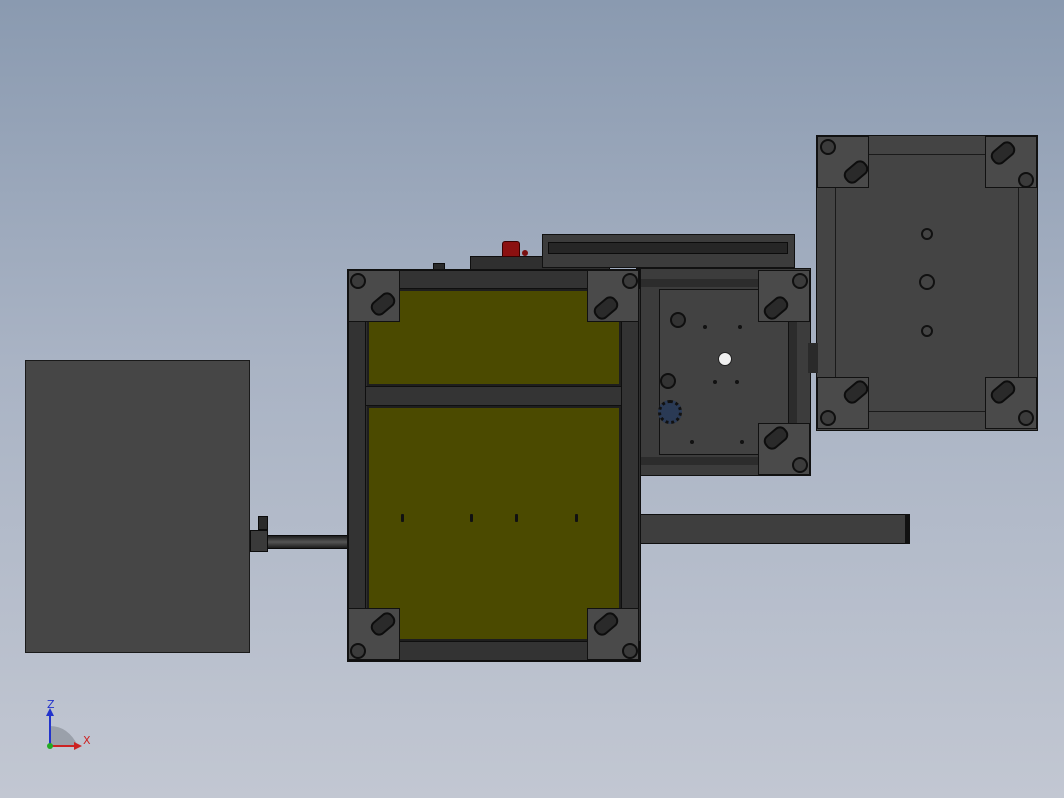 This screenshot has height=798, width=1064. Describe the element at coordinates (263, 523) in the screenshot. I see `tube-valve` at that location.